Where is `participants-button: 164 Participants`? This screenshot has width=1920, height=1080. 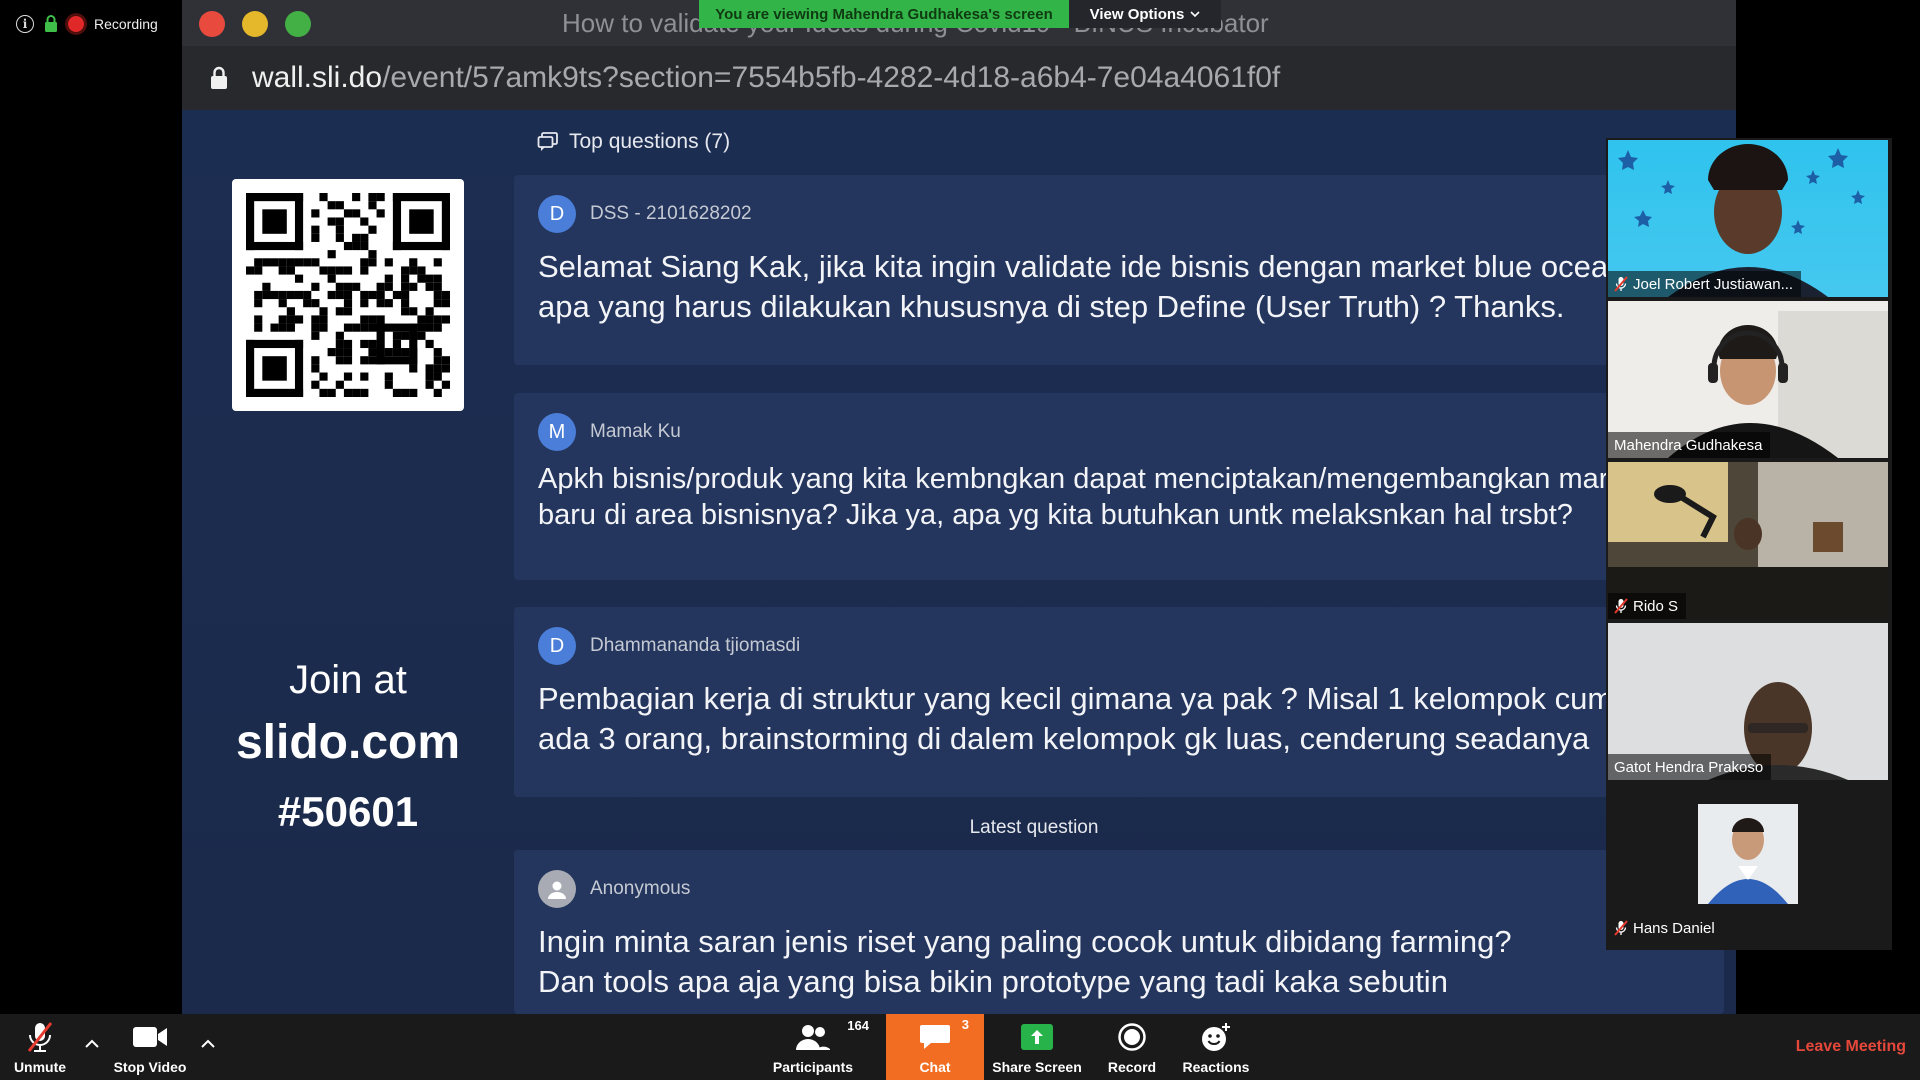 participants-button: 164 Participants is located at coordinates (819, 1047).